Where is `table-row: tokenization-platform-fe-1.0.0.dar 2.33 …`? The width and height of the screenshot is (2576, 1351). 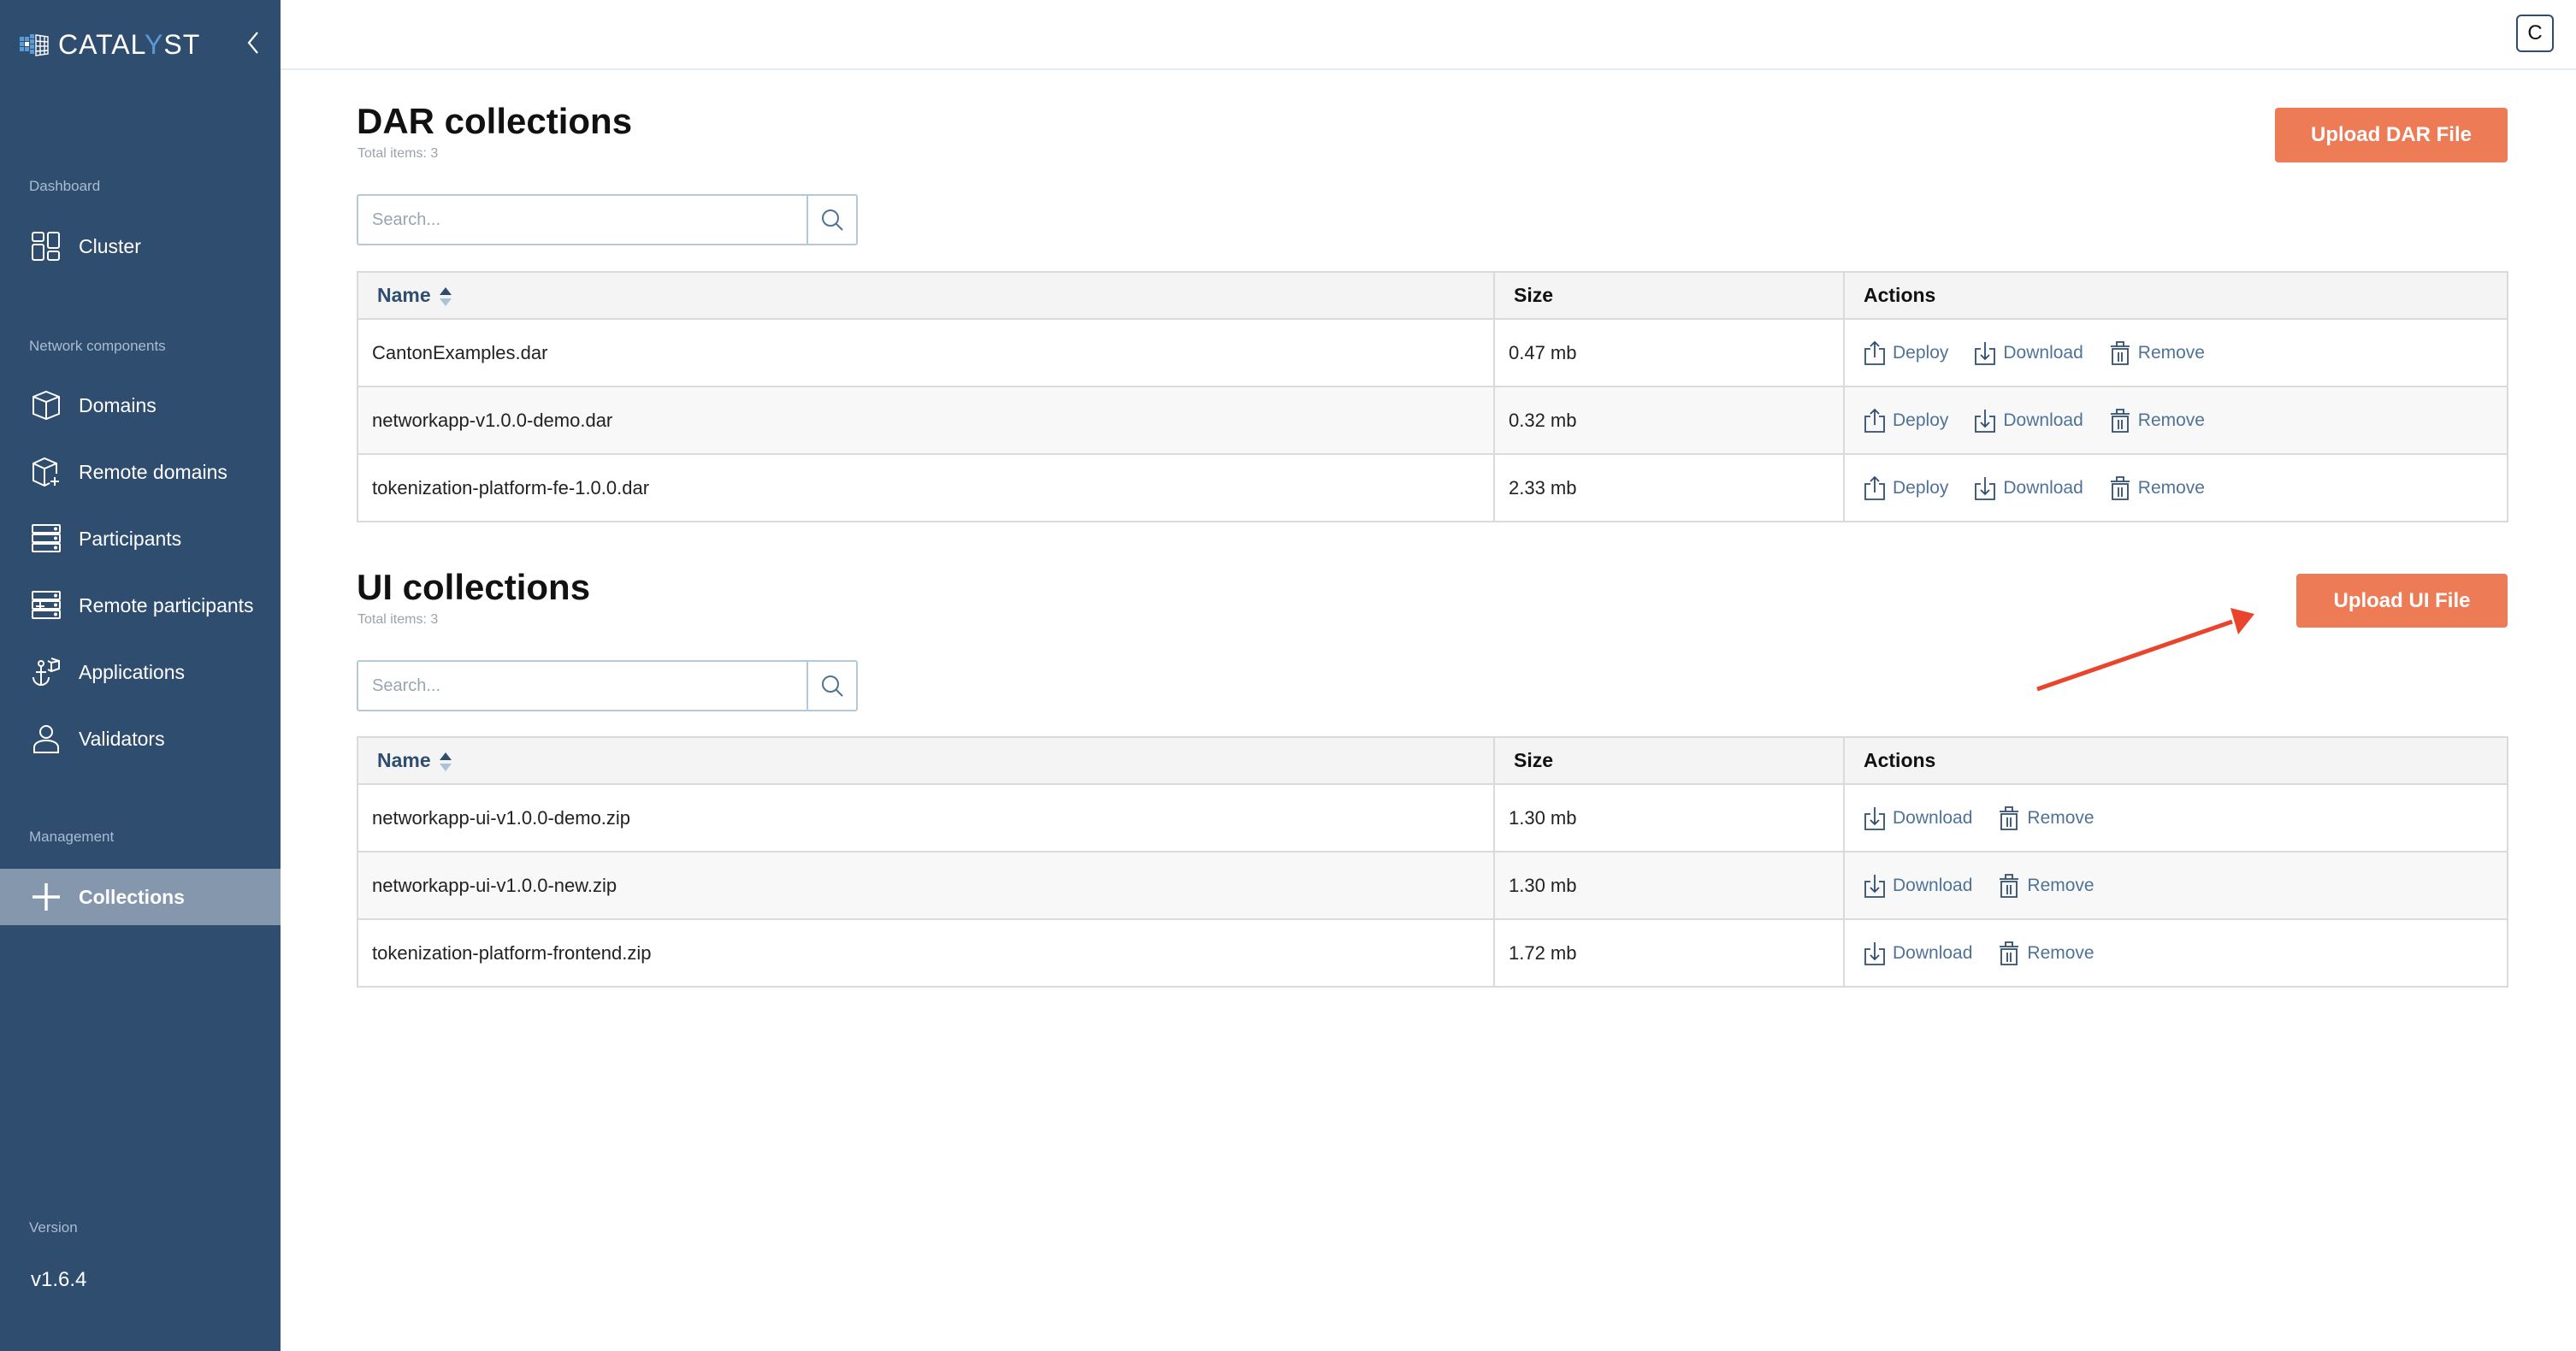
table-row: tokenization-platform-fe-1.0.0.dar 2.33 … is located at coordinates (1432, 487).